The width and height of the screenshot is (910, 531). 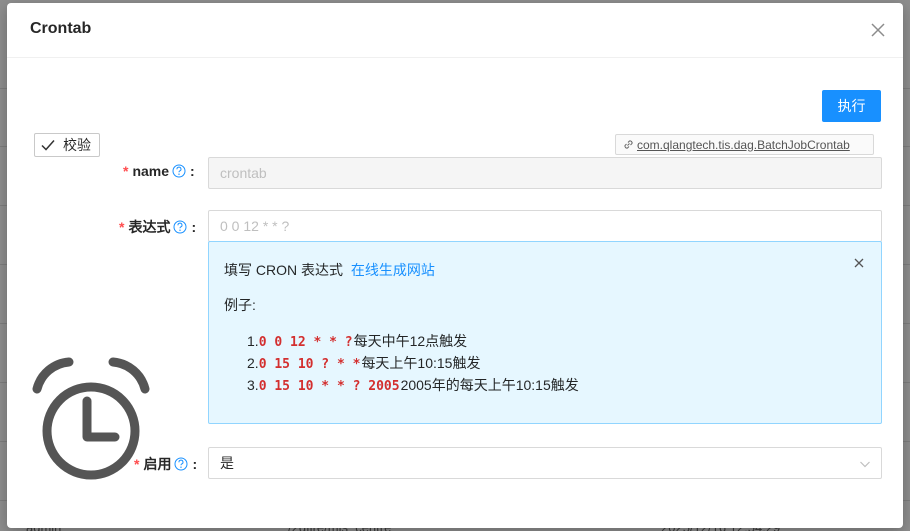 I want to click on example-index: 1., so click(x=253, y=341).